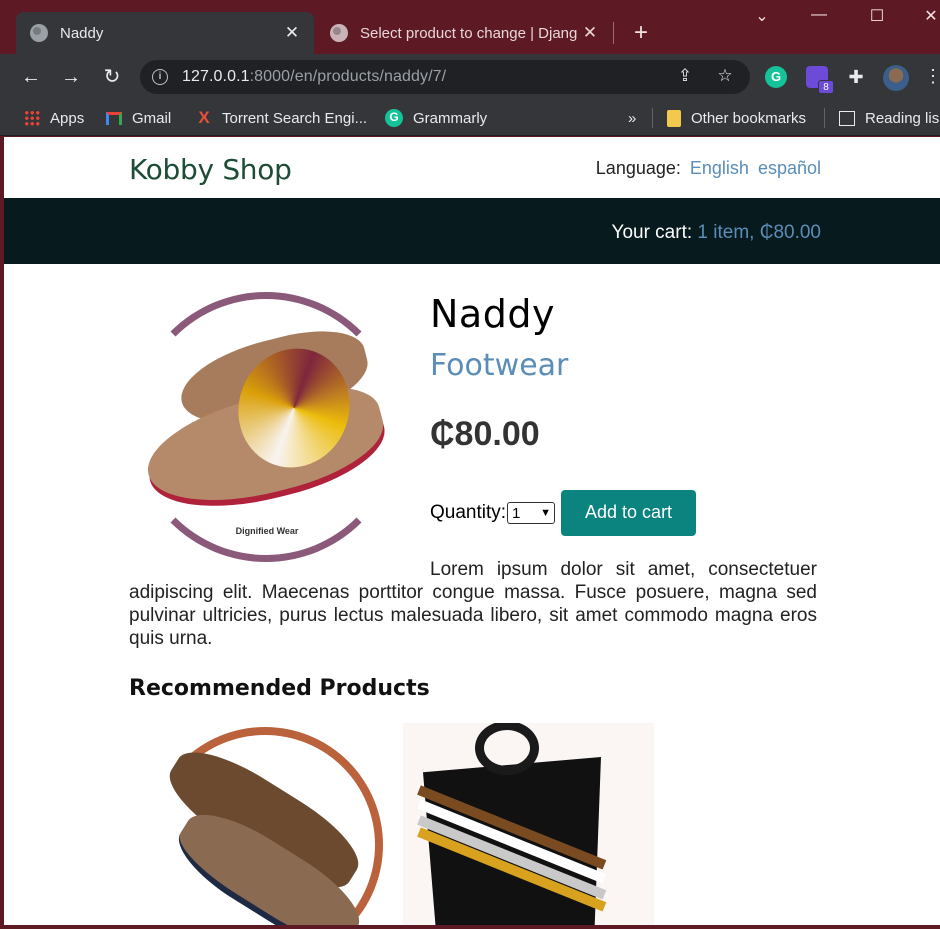 The height and width of the screenshot is (929, 940). I want to click on bookmark-gmail: Gmail, so click(138, 118).